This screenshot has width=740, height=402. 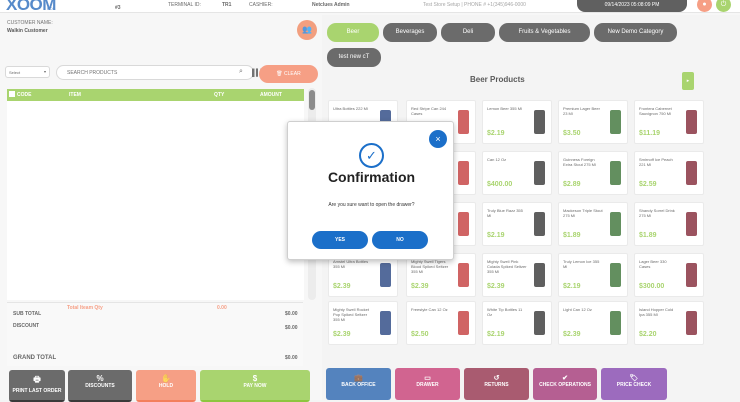 I want to click on dialog-title: Confirmation, so click(x=371, y=177).